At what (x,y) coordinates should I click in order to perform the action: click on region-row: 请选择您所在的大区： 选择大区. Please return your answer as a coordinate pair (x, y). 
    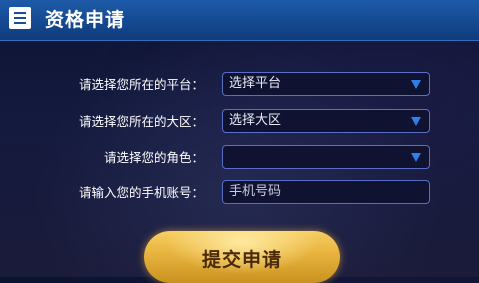
    Looking at the image, I should click on (239, 122).